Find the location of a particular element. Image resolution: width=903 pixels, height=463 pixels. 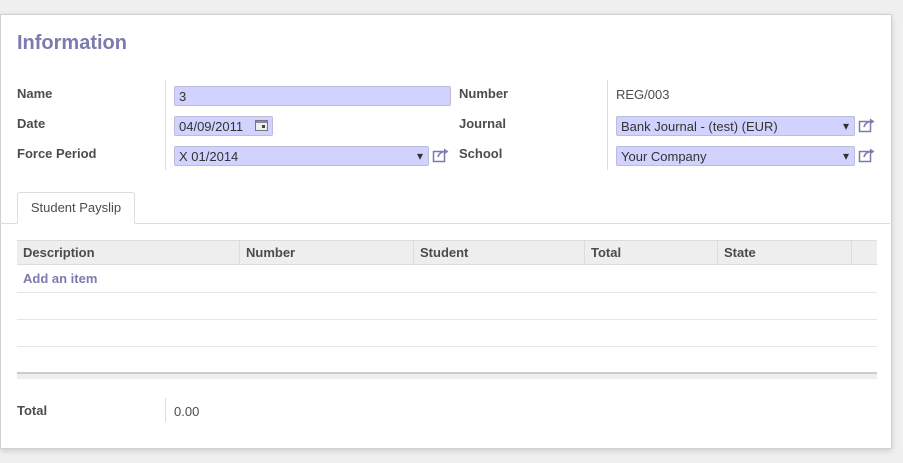

column-state: State is located at coordinates (784, 253).